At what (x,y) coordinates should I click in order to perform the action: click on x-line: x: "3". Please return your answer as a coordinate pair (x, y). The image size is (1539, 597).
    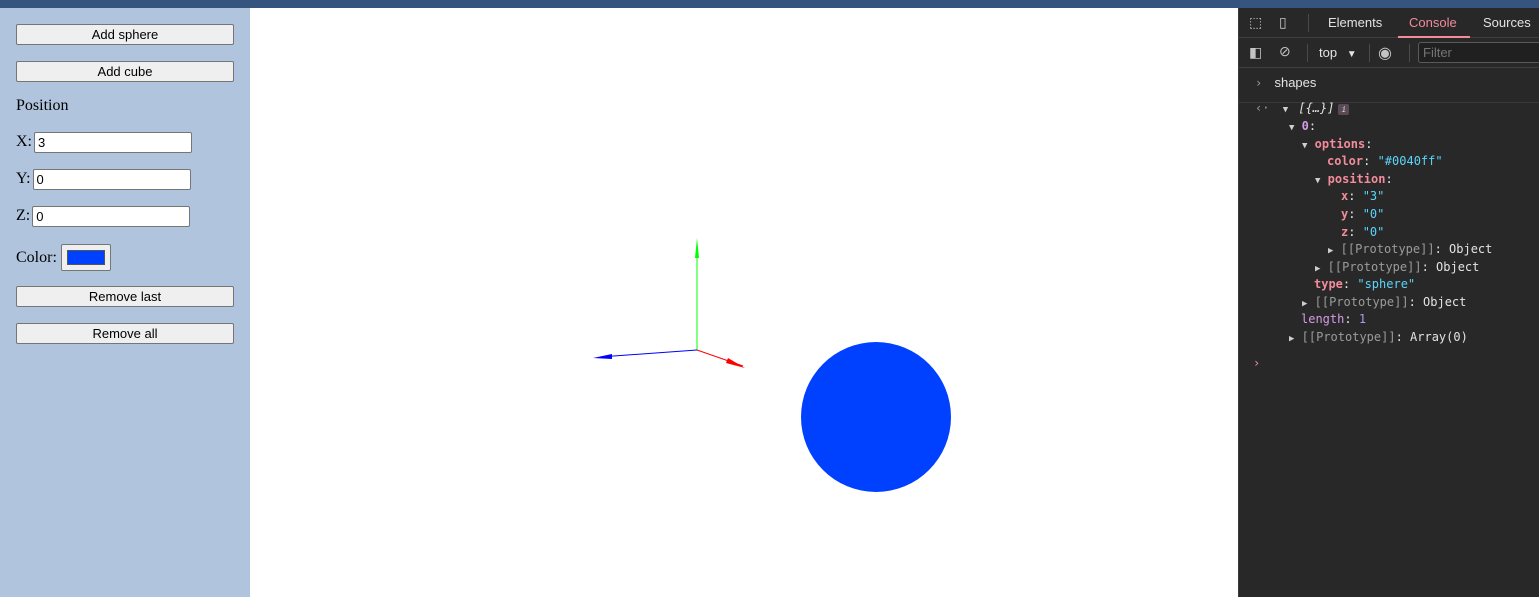
    Looking at the image, I should click on (1363, 196).